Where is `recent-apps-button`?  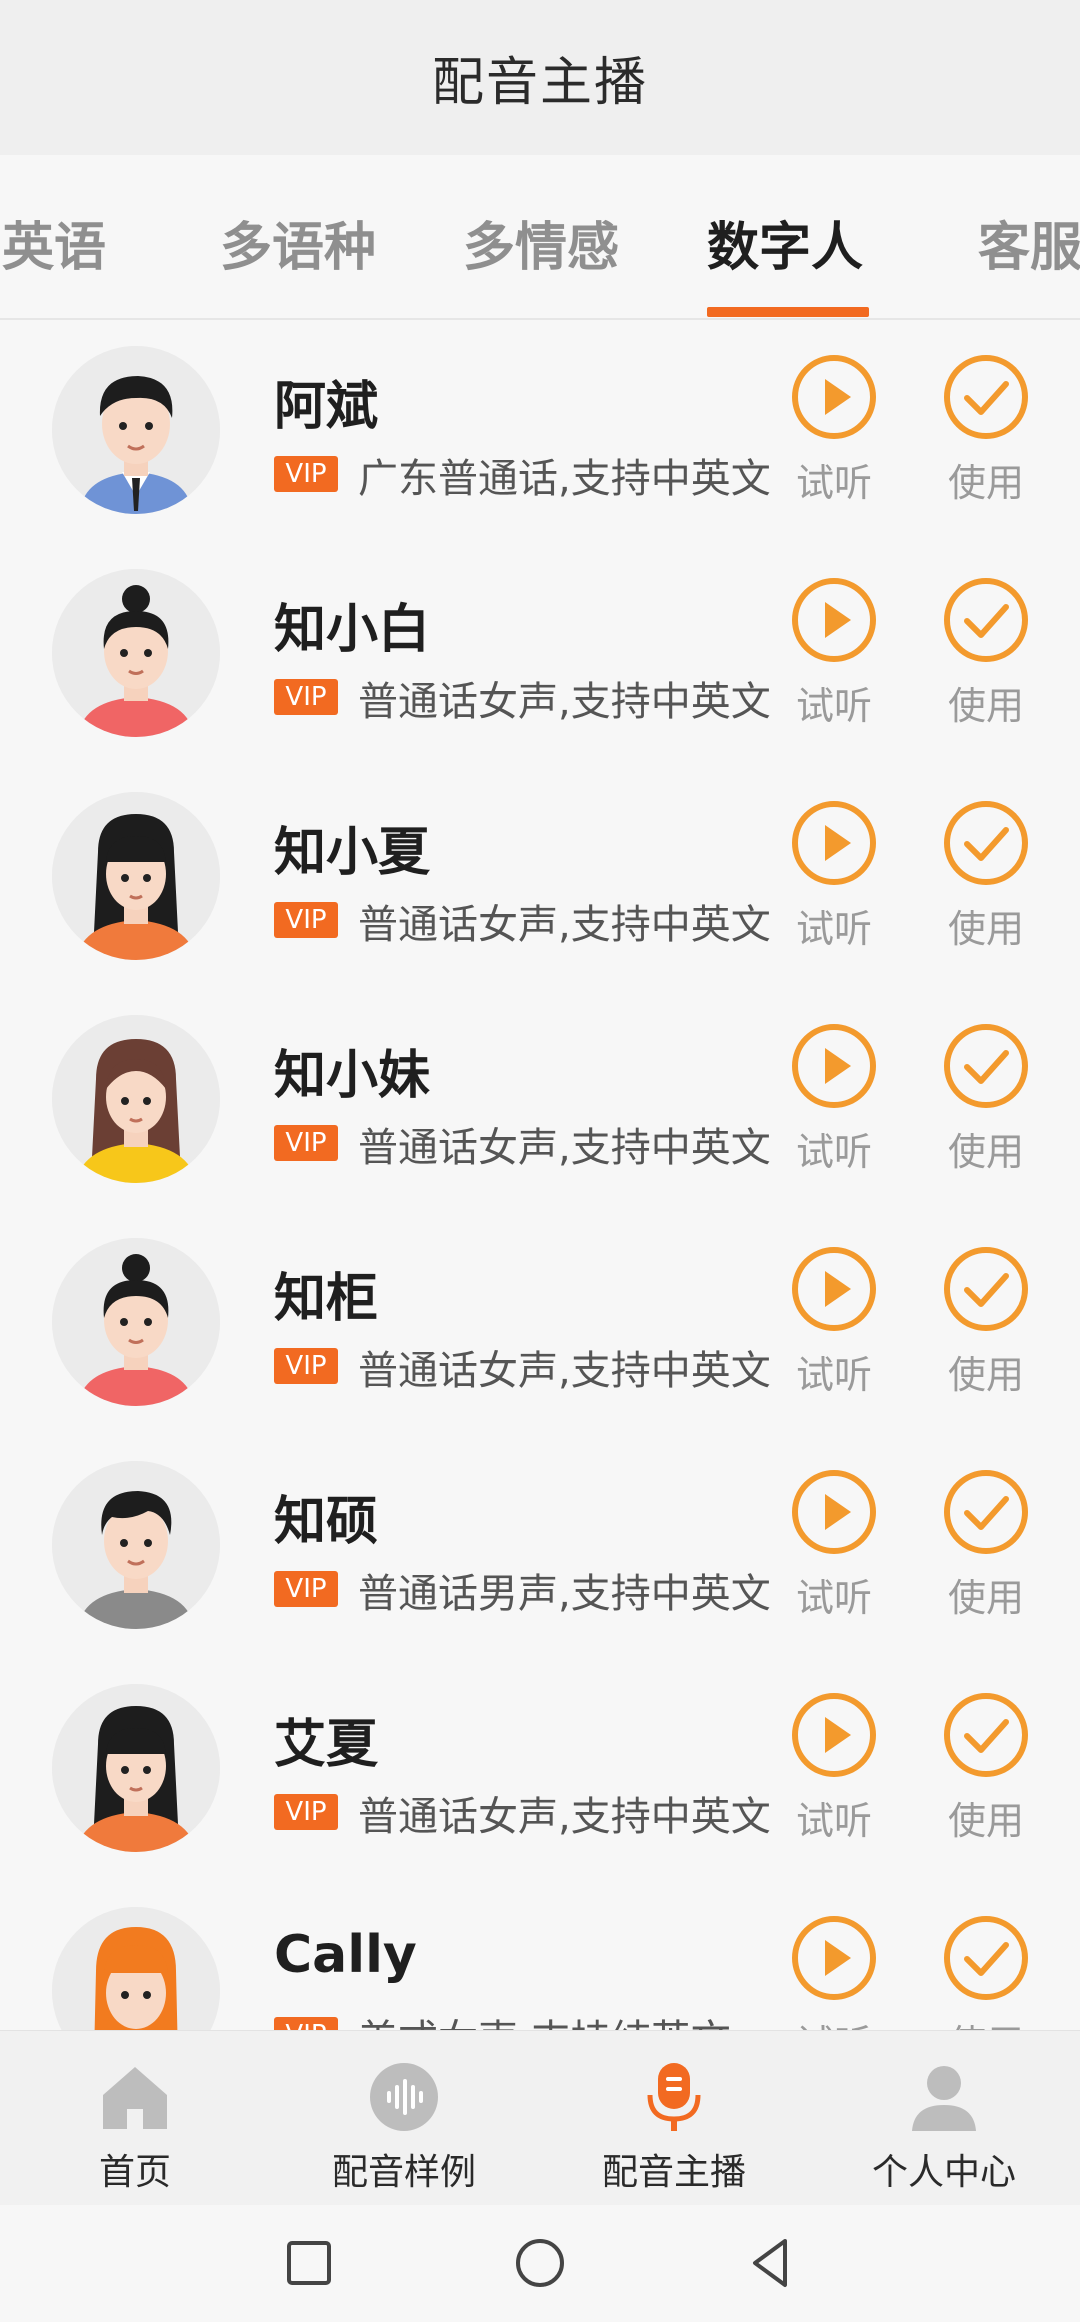 recent-apps-button is located at coordinates (309, 2263).